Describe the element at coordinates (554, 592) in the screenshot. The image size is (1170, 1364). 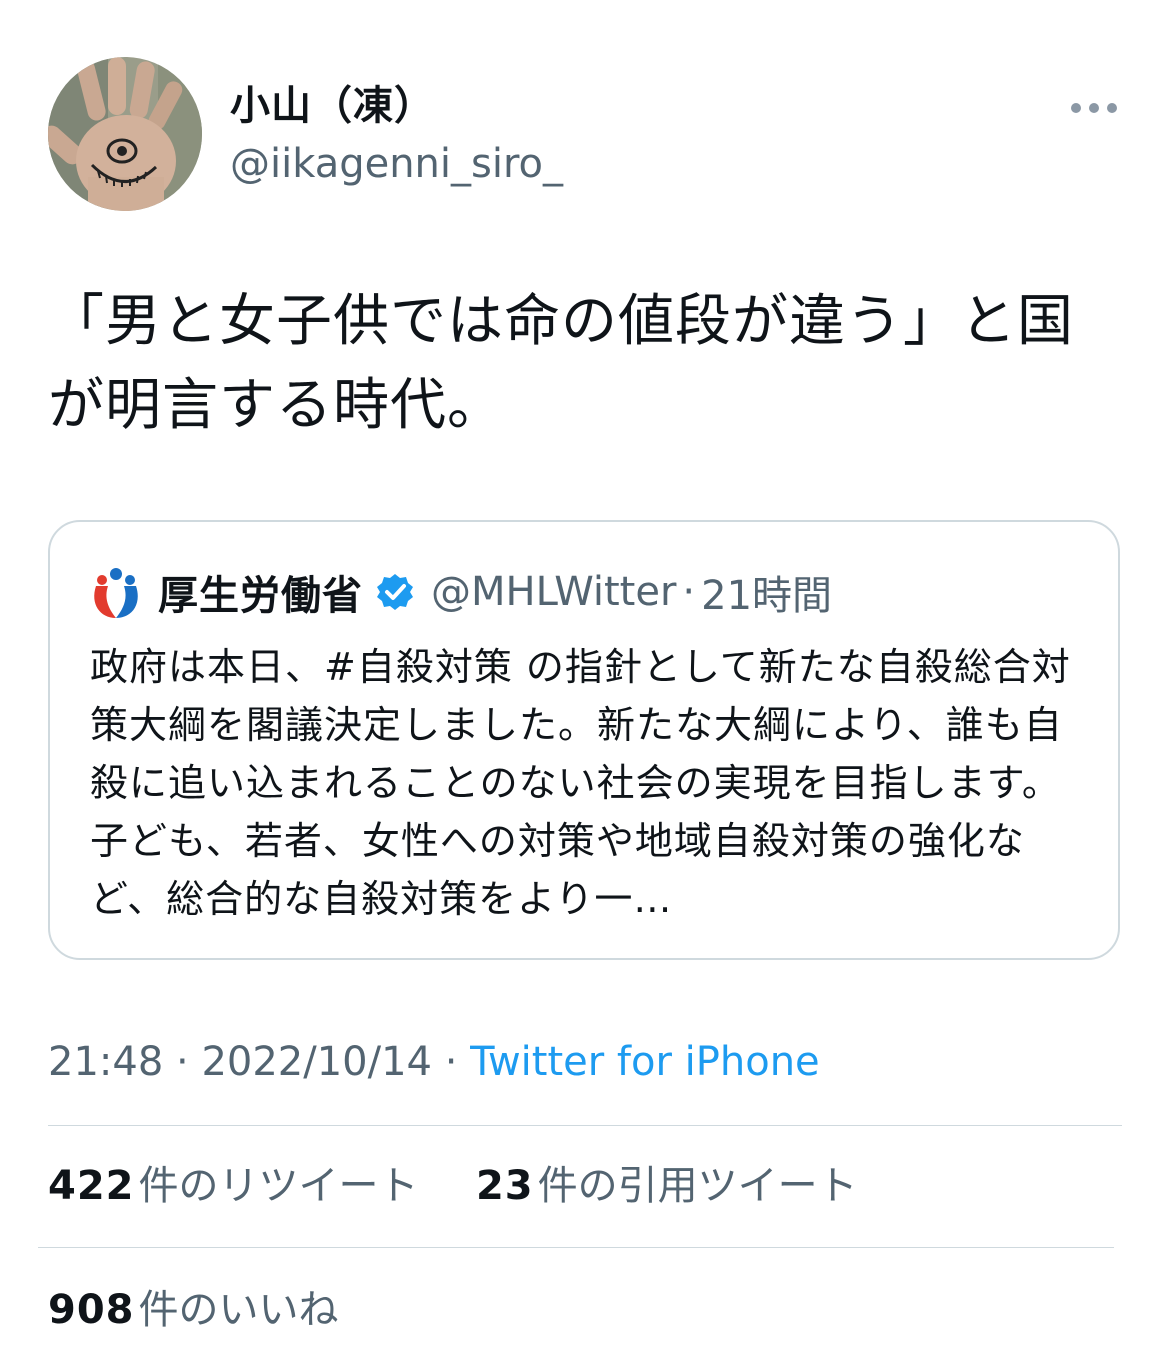
I see `quoted-handle: @MHLWitter` at that location.